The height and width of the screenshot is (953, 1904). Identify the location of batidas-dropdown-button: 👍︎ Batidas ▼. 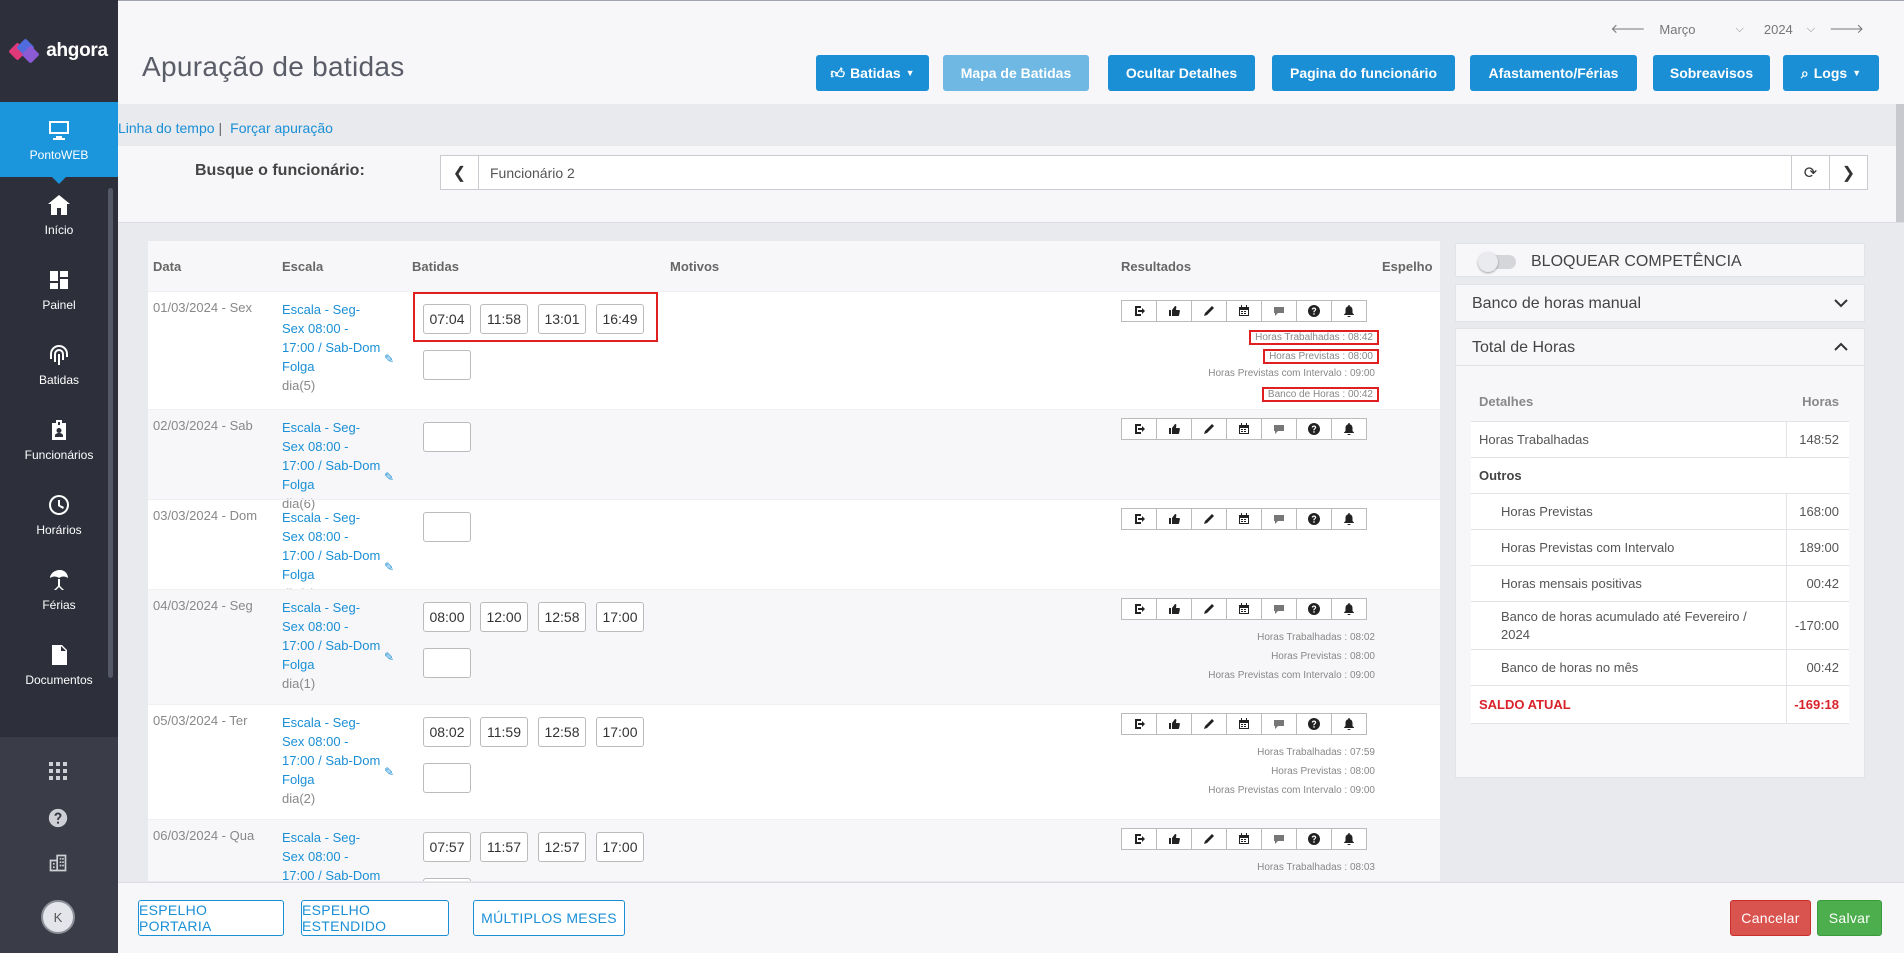
(872, 73).